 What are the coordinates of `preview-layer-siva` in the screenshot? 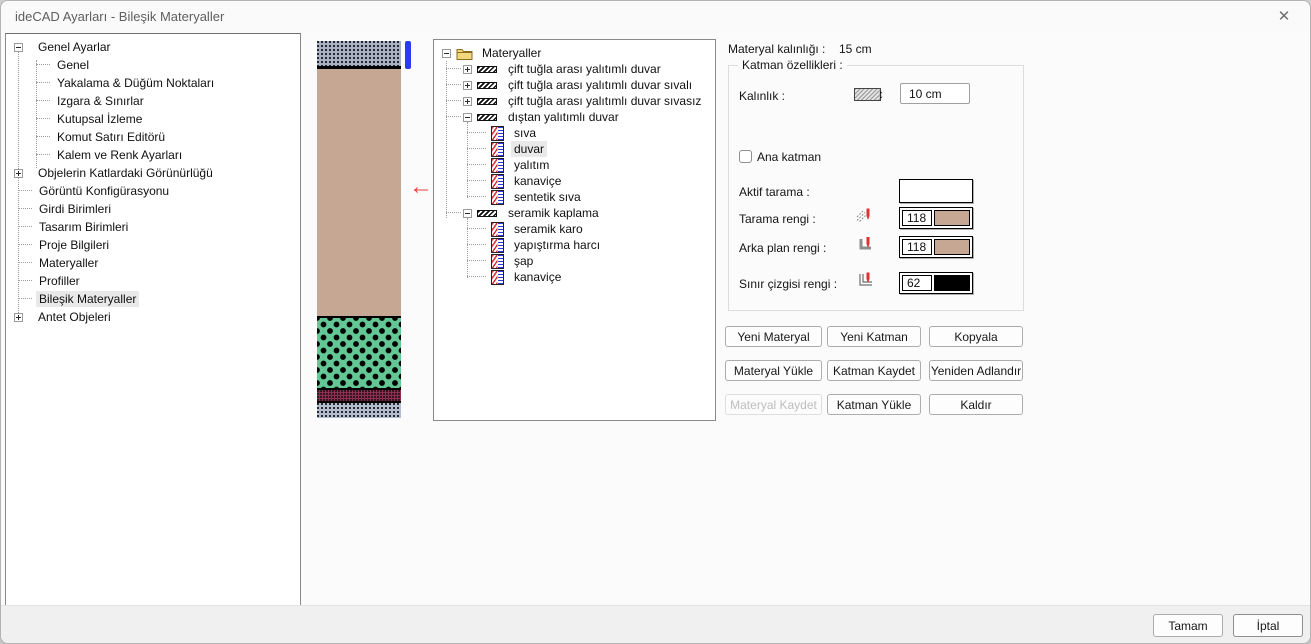 It's located at (359, 55).